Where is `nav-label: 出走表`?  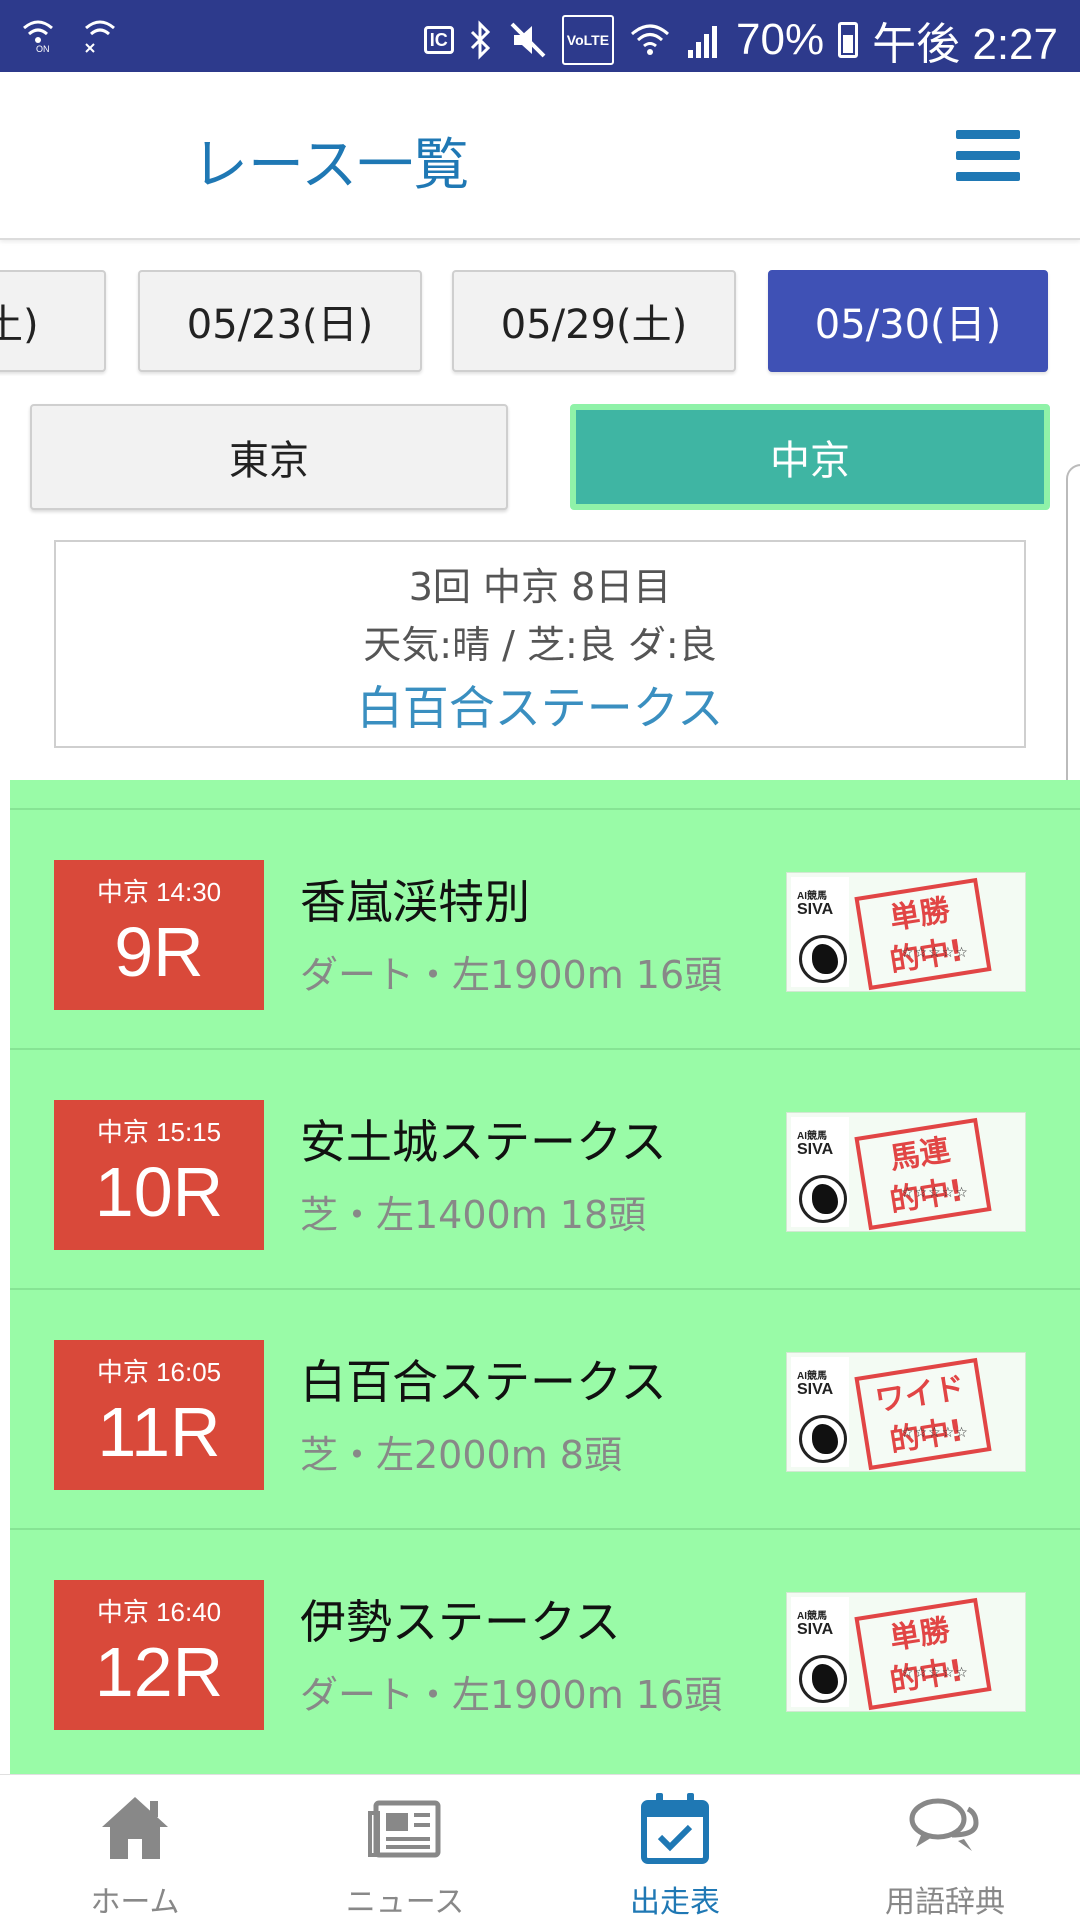 nav-label: 出走表 is located at coordinates (675, 1902).